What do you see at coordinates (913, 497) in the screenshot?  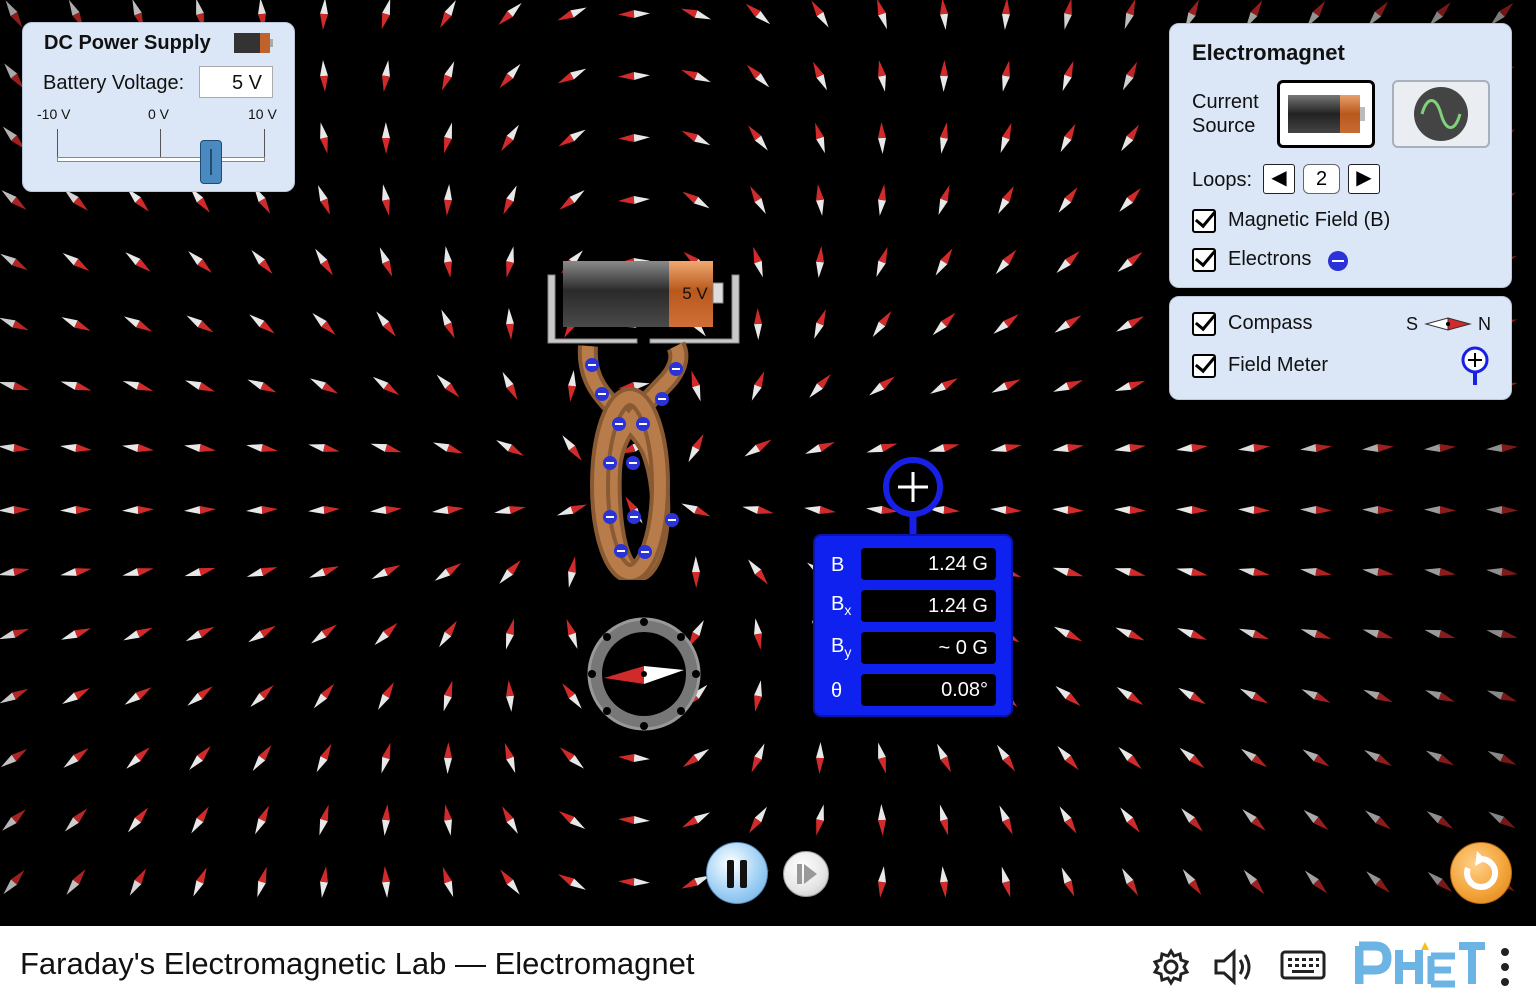 I see `field-meter-probe` at bounding box center [913, 497].